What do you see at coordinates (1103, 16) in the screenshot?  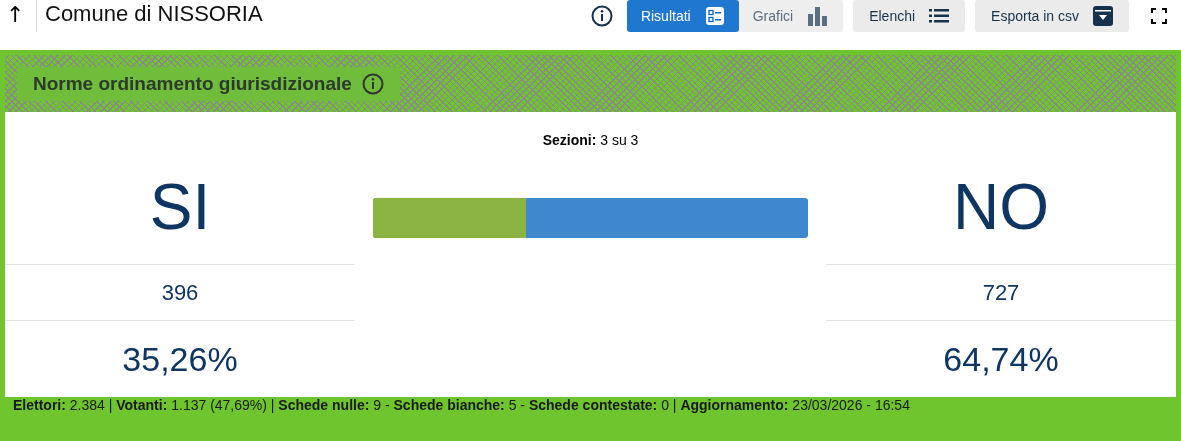 I see `download-box-icon` at bounding box center [1103, 16].